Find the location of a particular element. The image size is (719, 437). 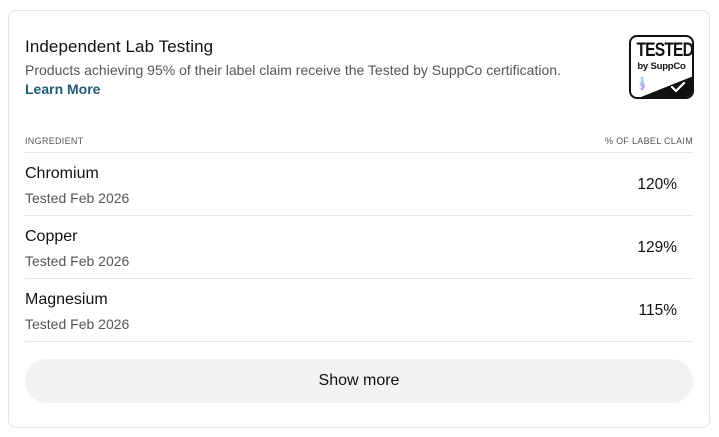

table-header: INGREDIENT % OF LABEL CLAIM is located at coordinates (359, 144).